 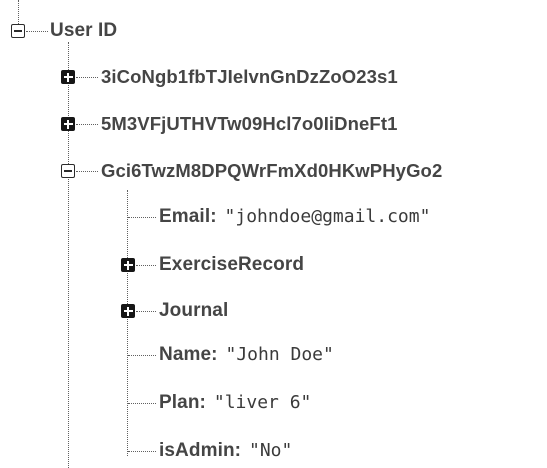 What do you see at coordinates (128, 311) in the screenshot?
I see `expand-journal-icon` at bounding box center [128, 311].